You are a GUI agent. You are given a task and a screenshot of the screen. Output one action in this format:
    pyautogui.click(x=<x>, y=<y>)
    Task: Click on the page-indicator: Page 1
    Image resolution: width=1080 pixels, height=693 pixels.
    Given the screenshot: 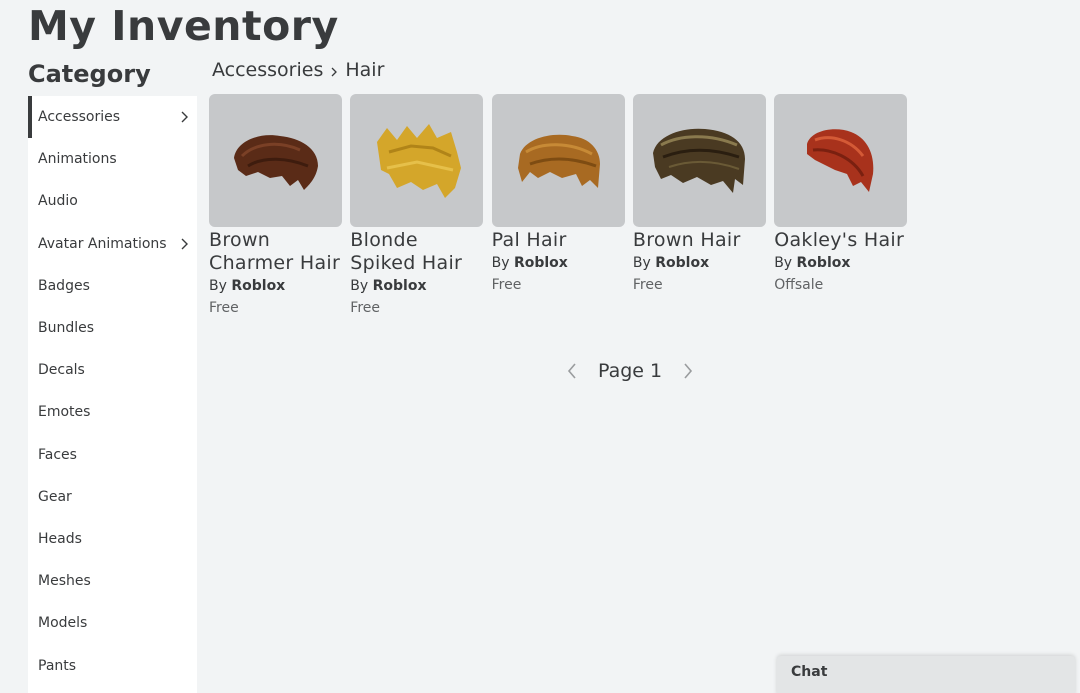 What is the action you would take?
    pyautogui.click(x=630, y=371)
    